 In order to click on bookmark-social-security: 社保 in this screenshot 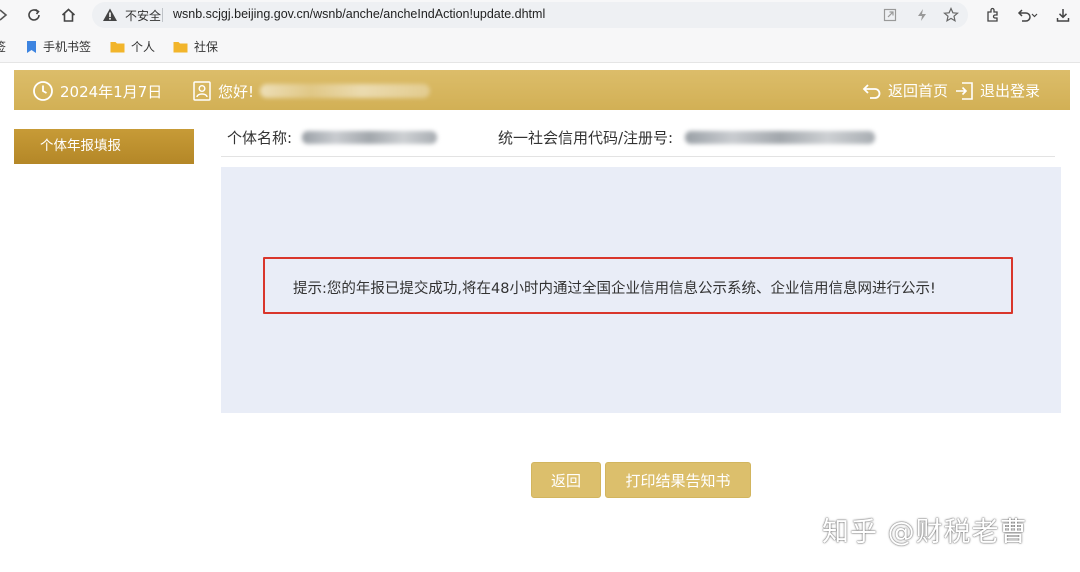, I will do `click(195, 46)`.